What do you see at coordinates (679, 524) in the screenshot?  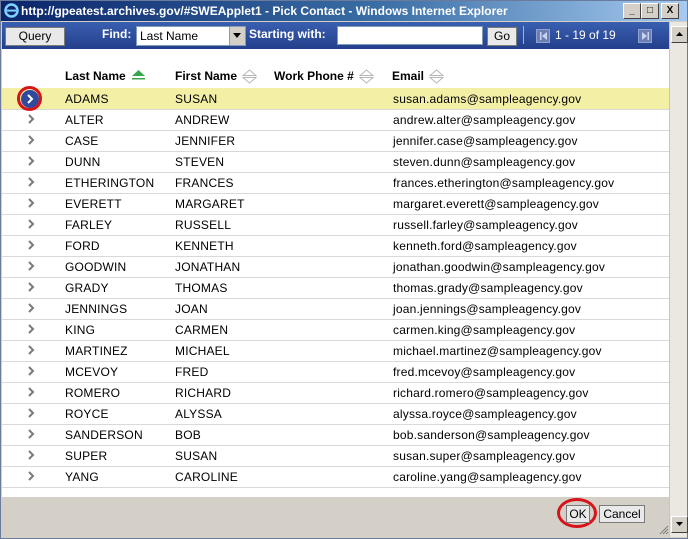 I see `scroll-down-button` at bounding box center [679, 524].